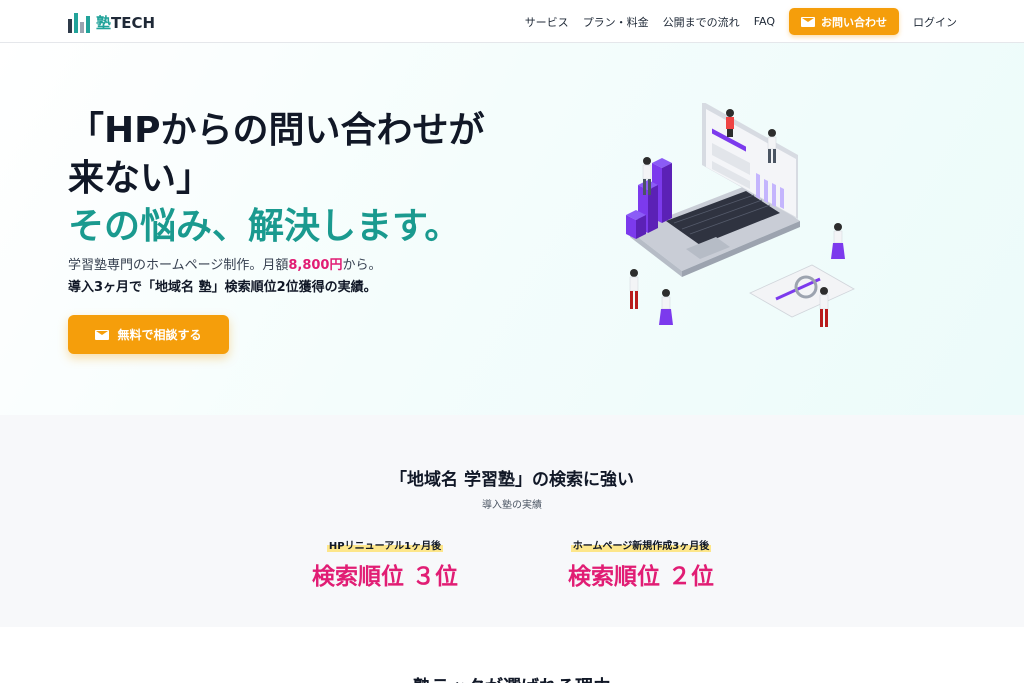 Image resolution: width=1024 pixels, height=683 pixels. What do you see at coordinates (701, 22) in the screenshot?
I see `nav-link-flow: 公開までの流れ` at bounding box center [701, 22].